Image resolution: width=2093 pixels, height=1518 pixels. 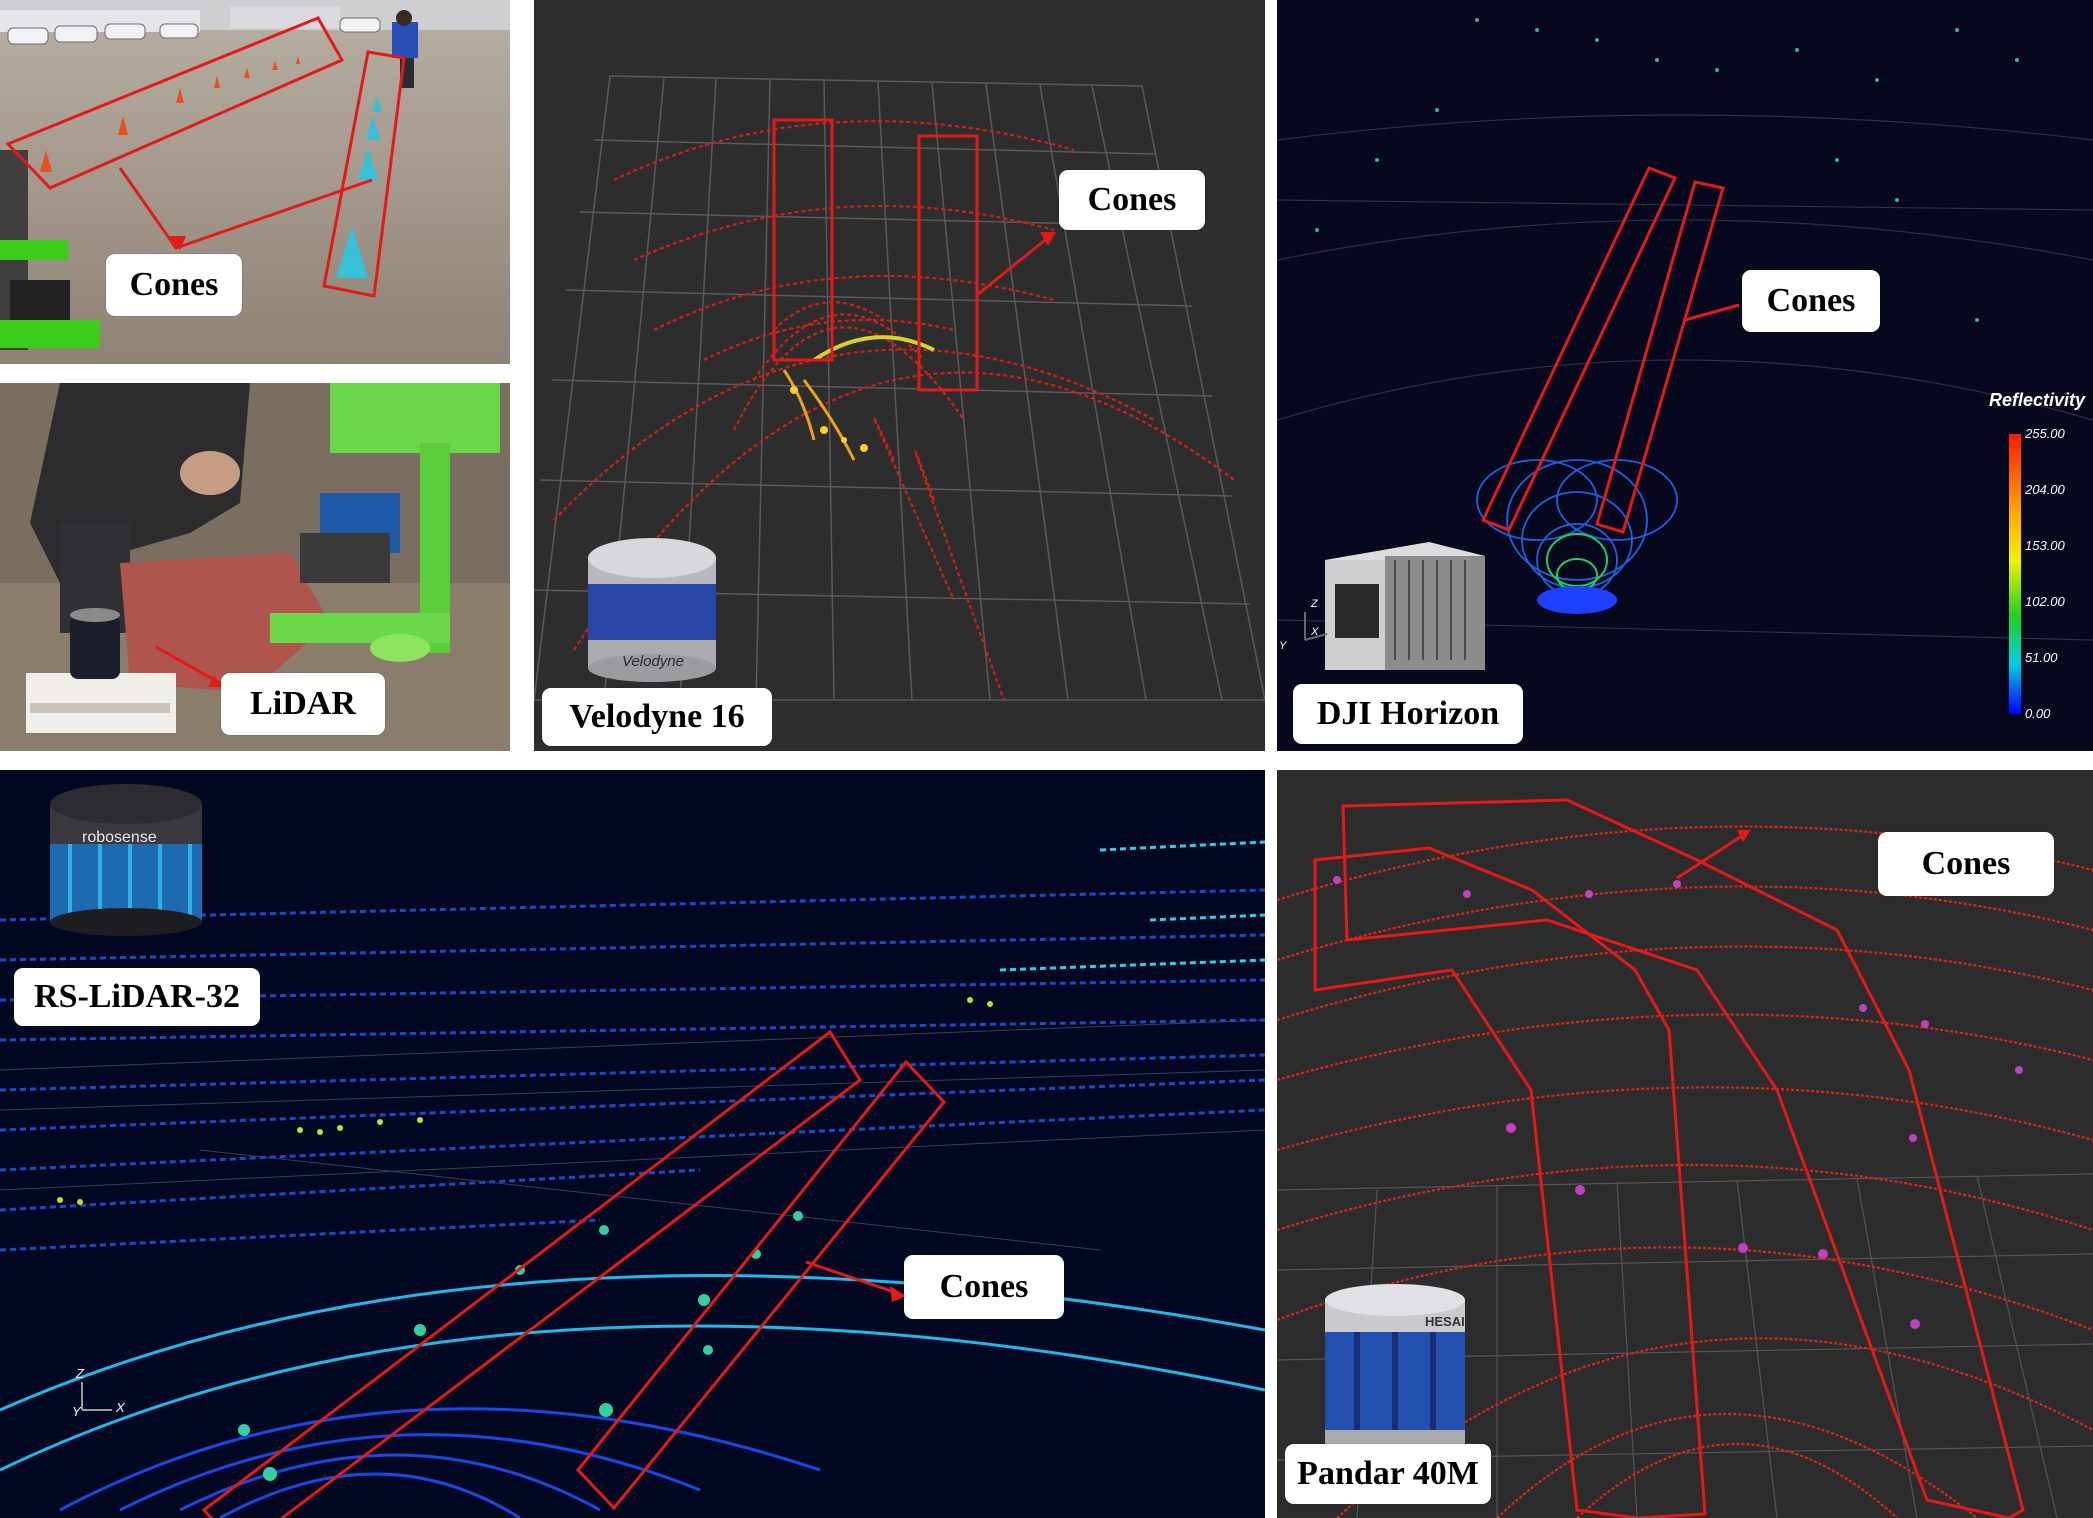 What do you see at coordinates (1388, 1474) in the screenshot?
I see `pandar-sensor-label: Pandar 40M` at bounding box center [1388, 1474].